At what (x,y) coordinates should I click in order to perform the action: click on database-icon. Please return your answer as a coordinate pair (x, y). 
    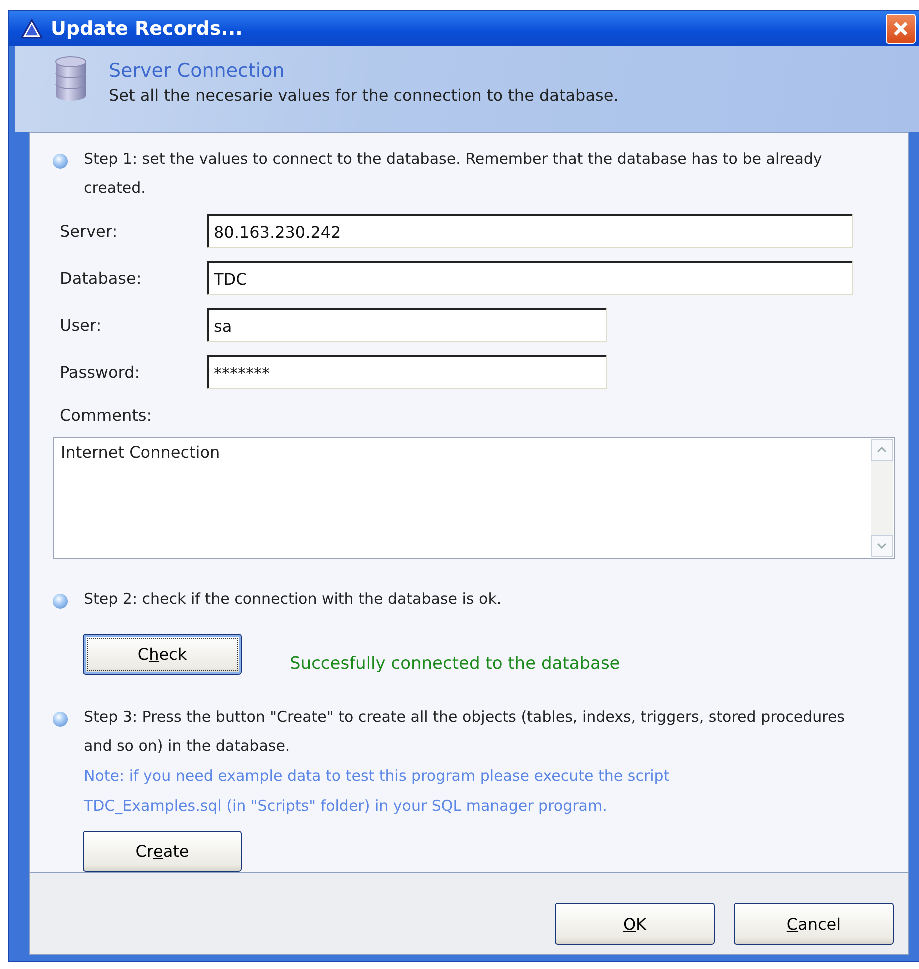
    Looking at the image, I should click on (71, 79).